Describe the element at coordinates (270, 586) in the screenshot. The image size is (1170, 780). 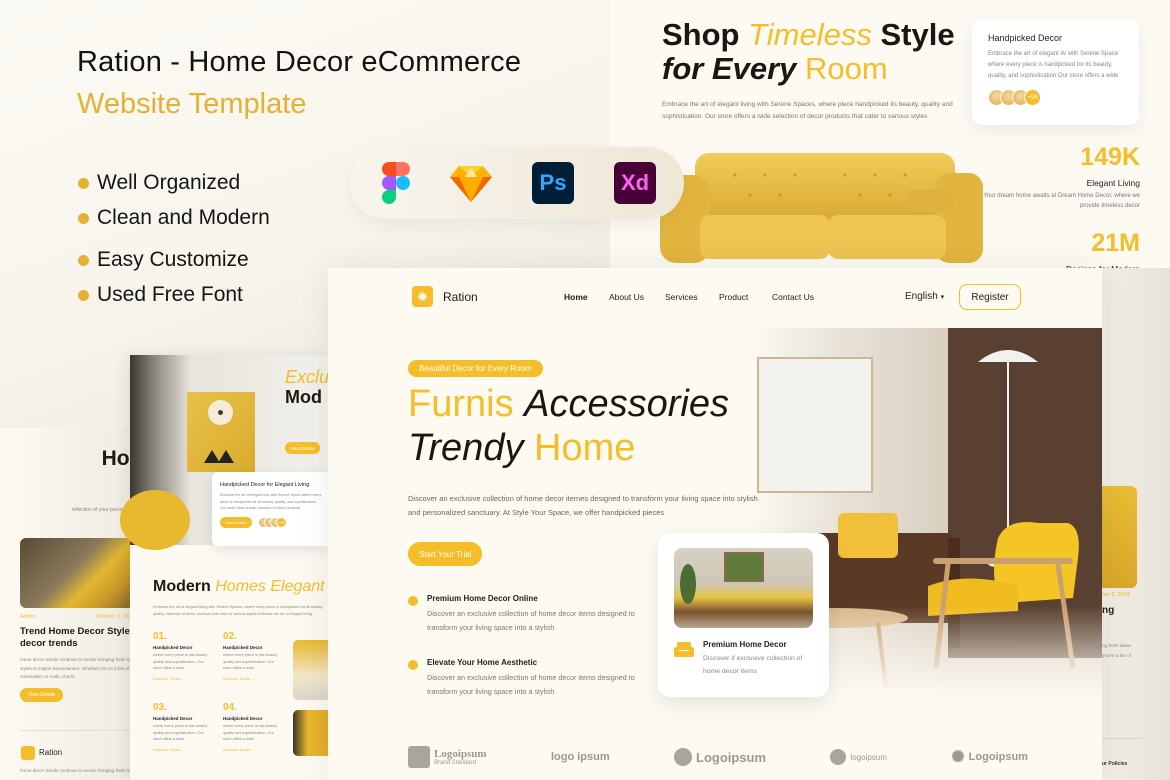
I see `heading-word: Homes Elegant` at that location.